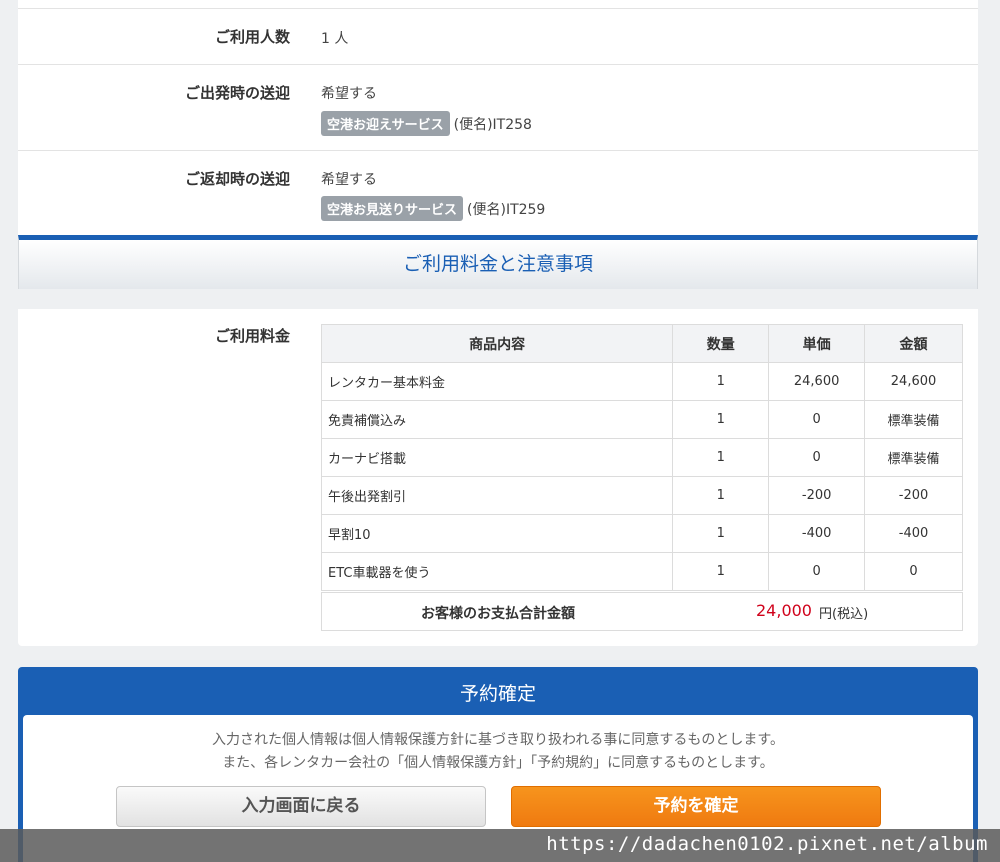 This screenshot has height=862, width=1000. What do you see at coordinates (497, 343) in the screenshot?
I see `header-item: 商品内容` at bounding box center [497, 343].